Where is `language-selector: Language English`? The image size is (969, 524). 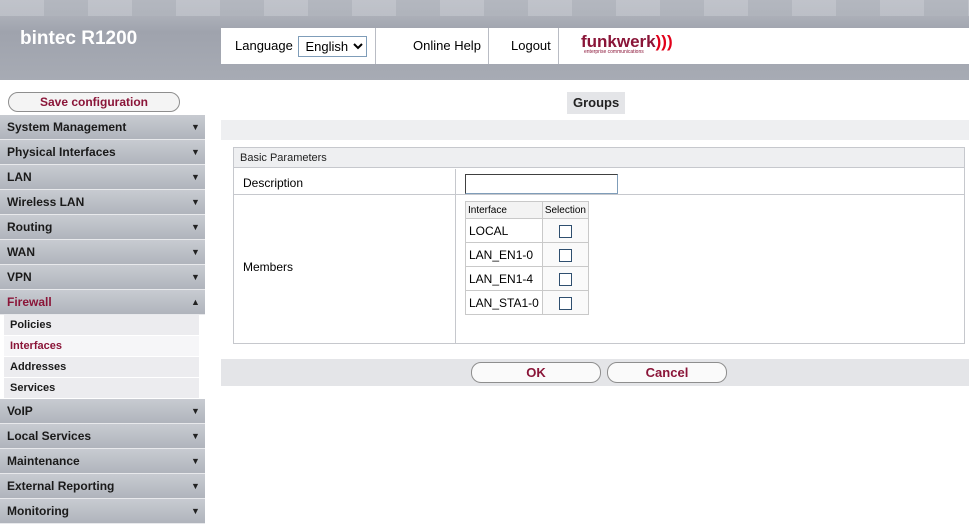
language-selector: Language English is located at coordinates (302, 46).